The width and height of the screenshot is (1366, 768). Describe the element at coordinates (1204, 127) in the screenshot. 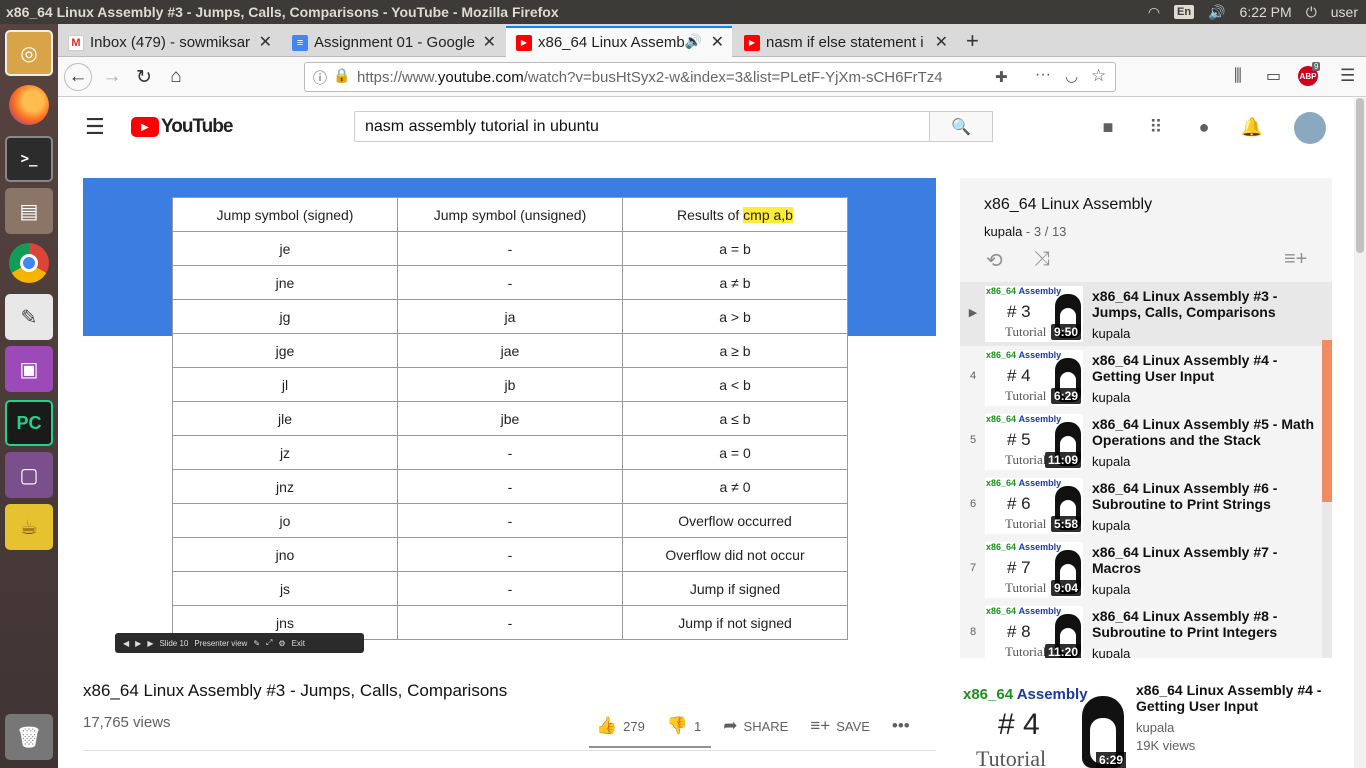

I see `messages-icon: ●` at that location.